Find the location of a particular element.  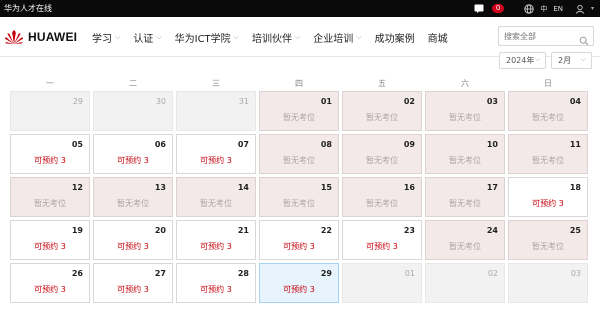

day-number: 06 is located at coordinates (160, 144).